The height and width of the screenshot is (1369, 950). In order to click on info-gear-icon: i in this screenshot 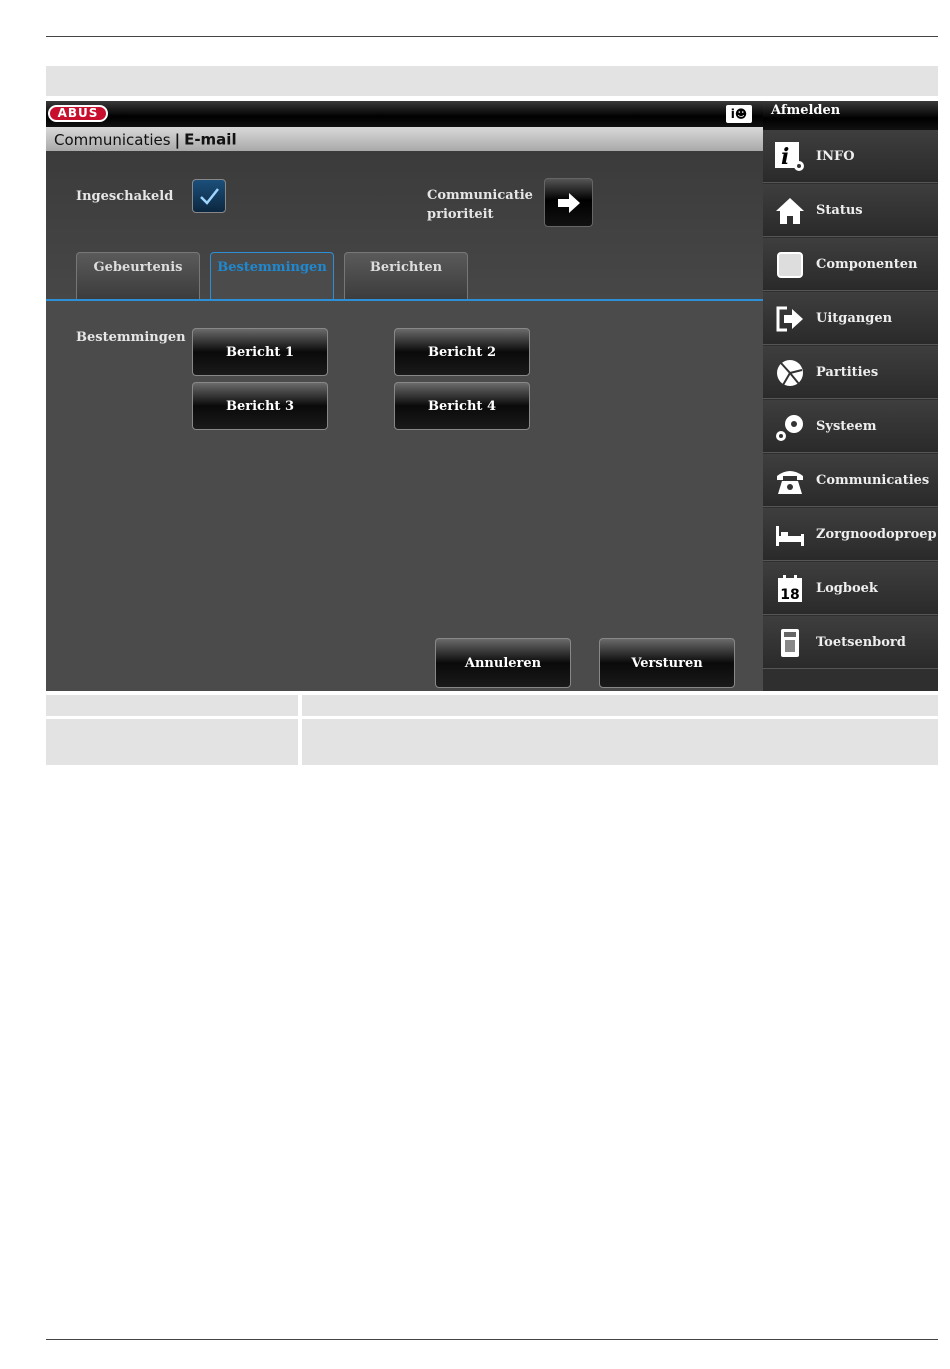, I will do `click(789, 156)`.